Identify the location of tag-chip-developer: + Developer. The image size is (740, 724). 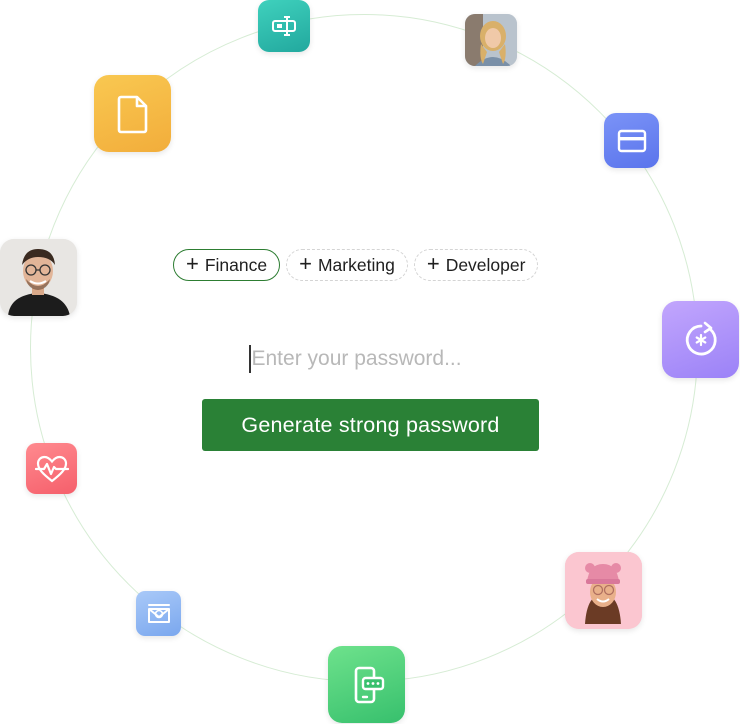
(476, 265).